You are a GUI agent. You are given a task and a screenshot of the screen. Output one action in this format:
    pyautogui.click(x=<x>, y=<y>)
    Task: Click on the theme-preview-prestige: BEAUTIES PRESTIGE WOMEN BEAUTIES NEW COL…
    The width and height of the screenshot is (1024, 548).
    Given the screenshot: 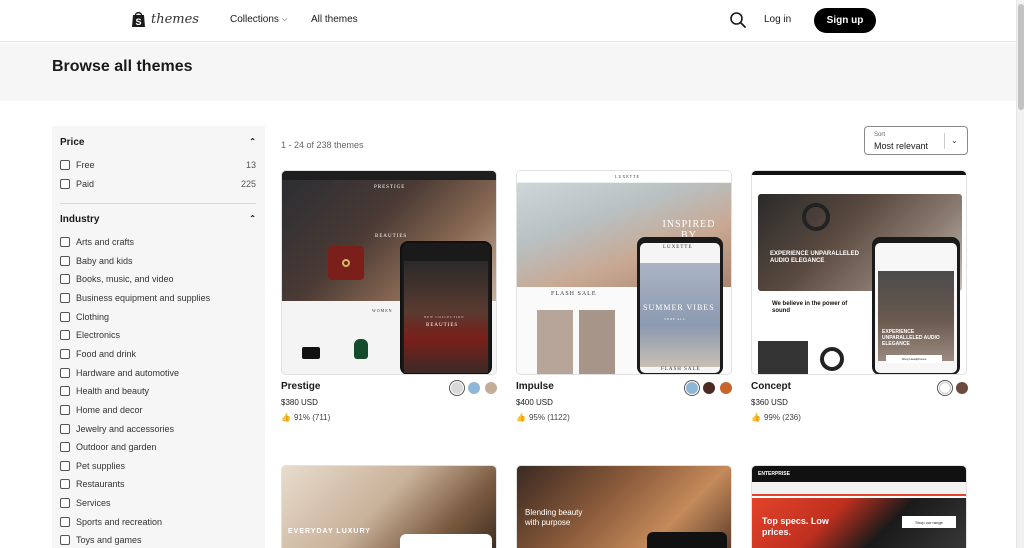 What is the action you would take?
    pyautogui.click(x=389, y=272)
    